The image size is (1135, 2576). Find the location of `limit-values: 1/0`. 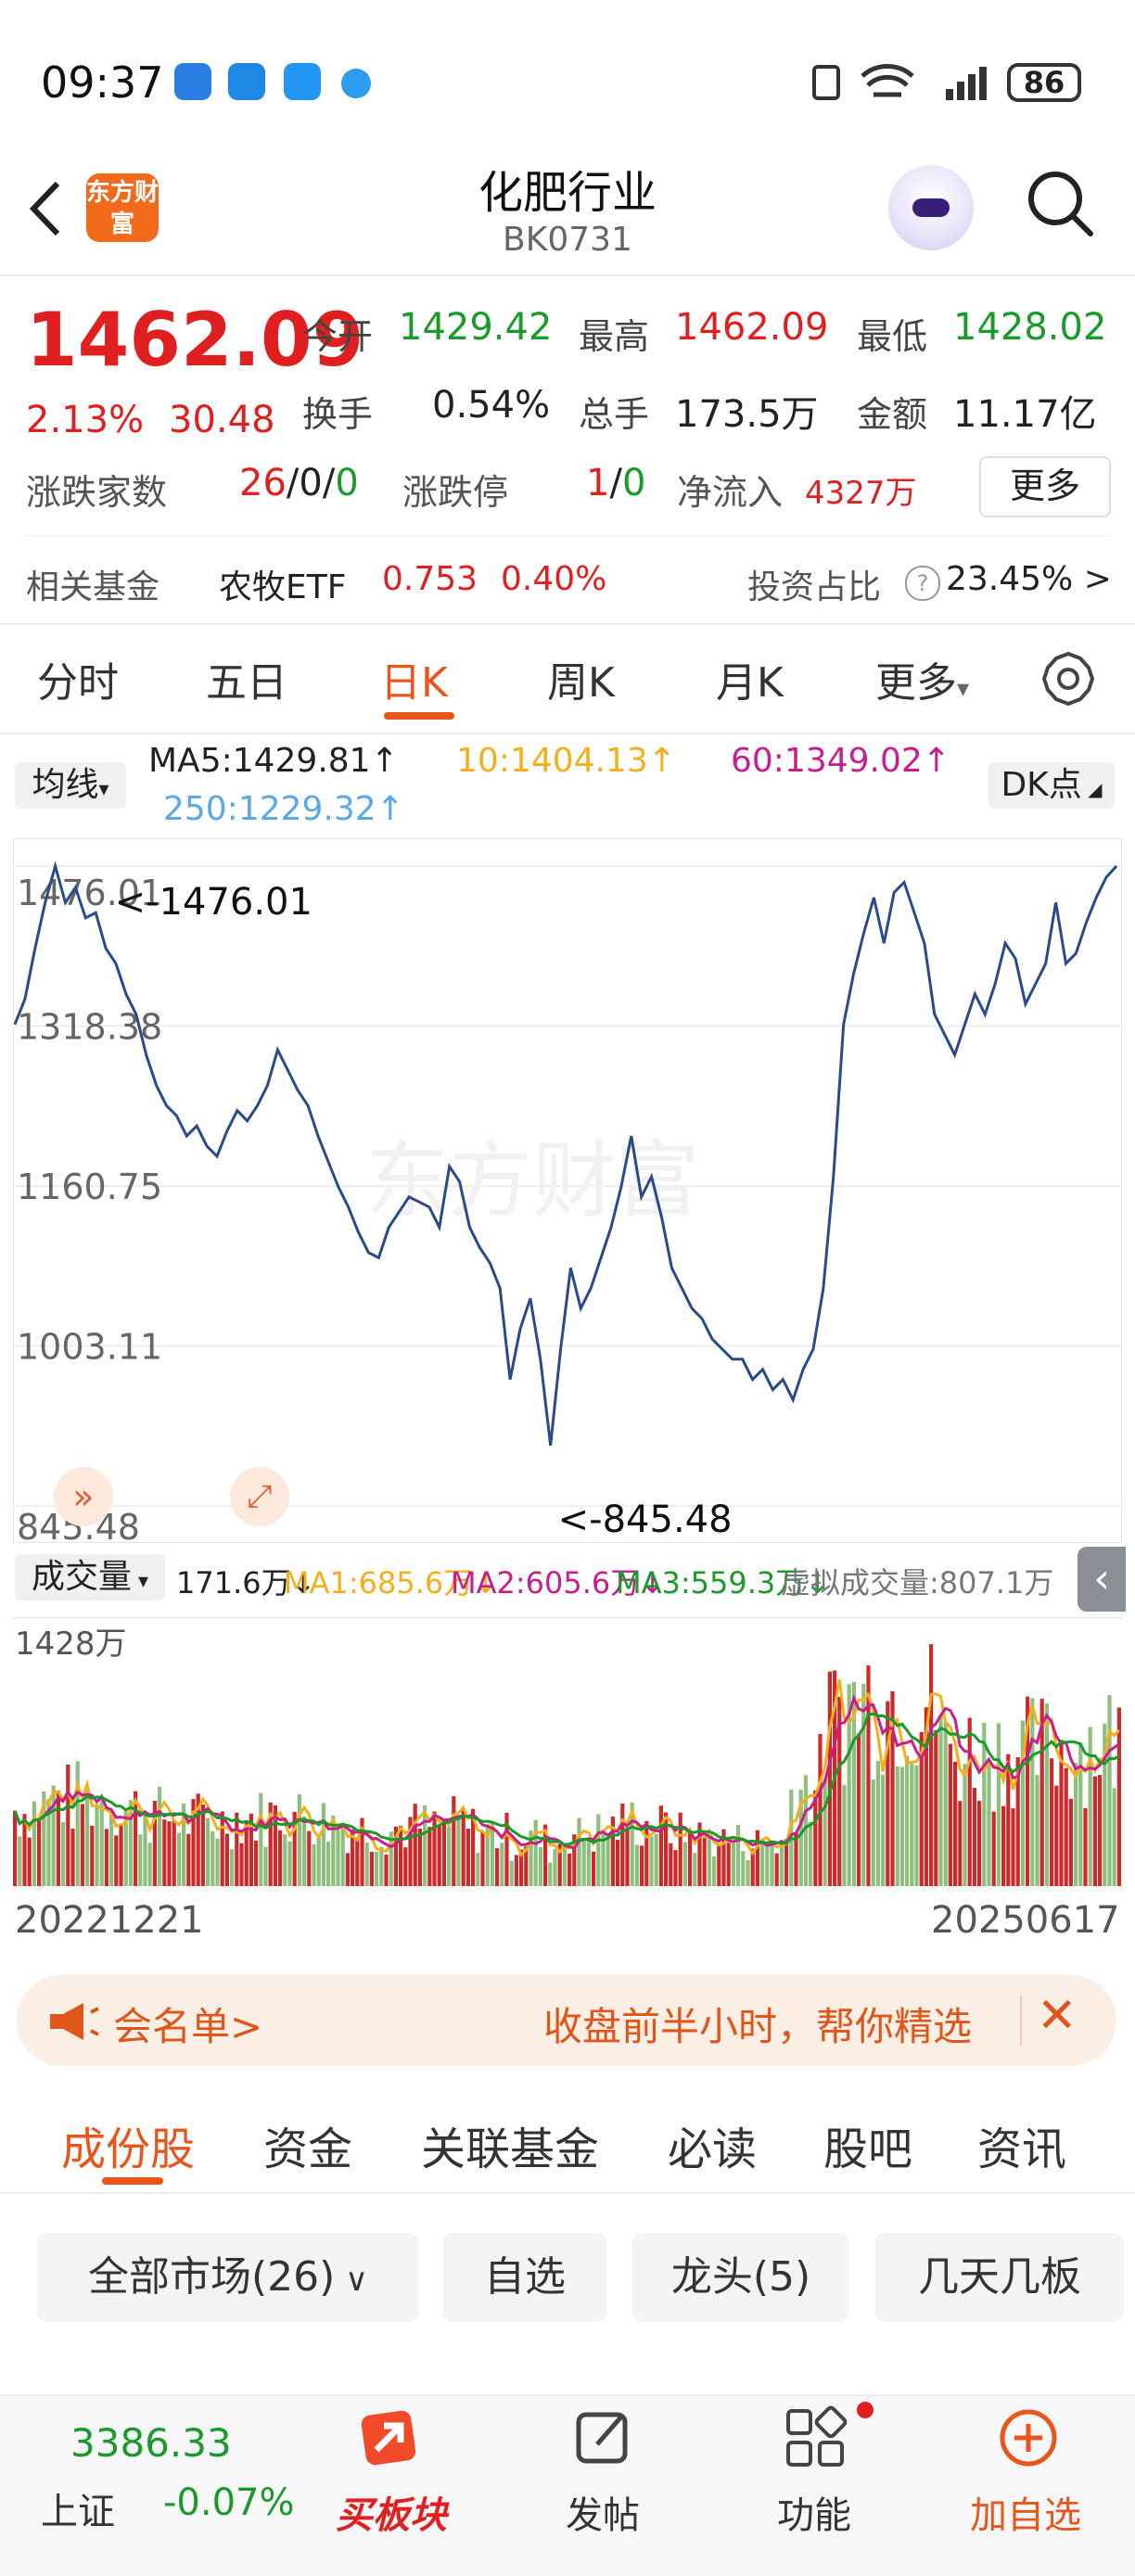

limit-values: 1/0 is located at coordinates (616, 483).